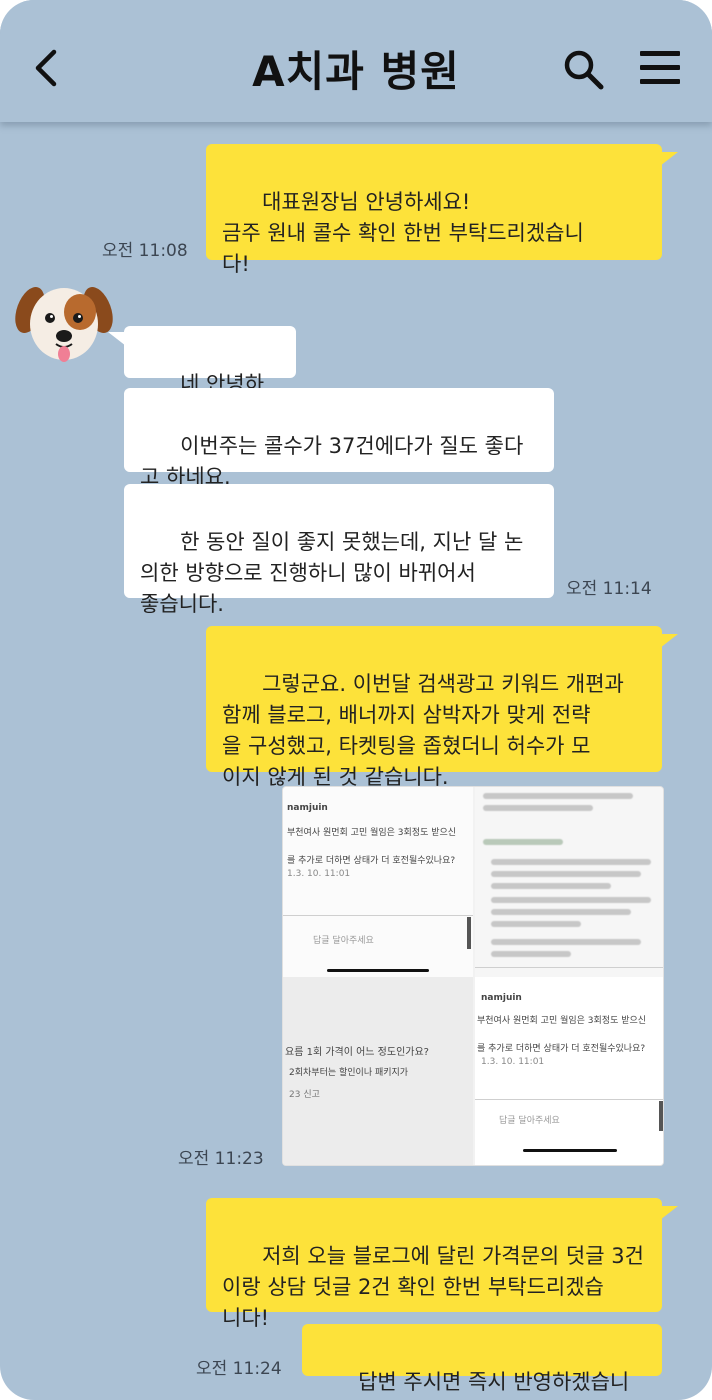 This screenshot has height=1400, width=712. What do you see at coordinates (494, 1382) in the screenshot?
I see `message-text: 답변 주시면 즉시 반영하겠습니다.` at bounding box center [494, 1382].